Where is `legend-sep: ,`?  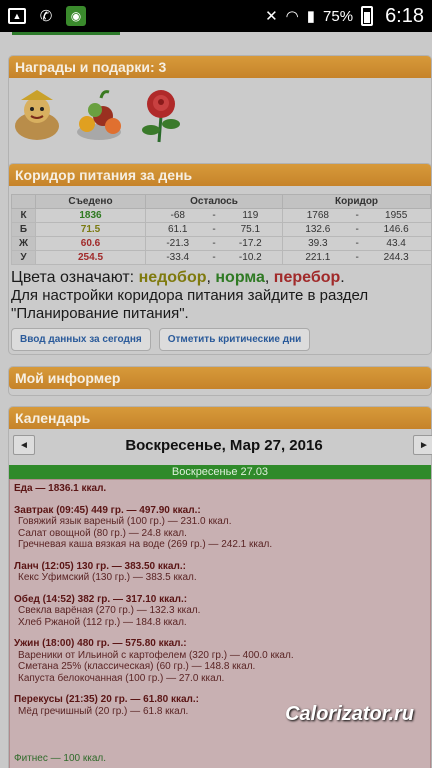
legend-sep: , is located at coordinates (269, 277).